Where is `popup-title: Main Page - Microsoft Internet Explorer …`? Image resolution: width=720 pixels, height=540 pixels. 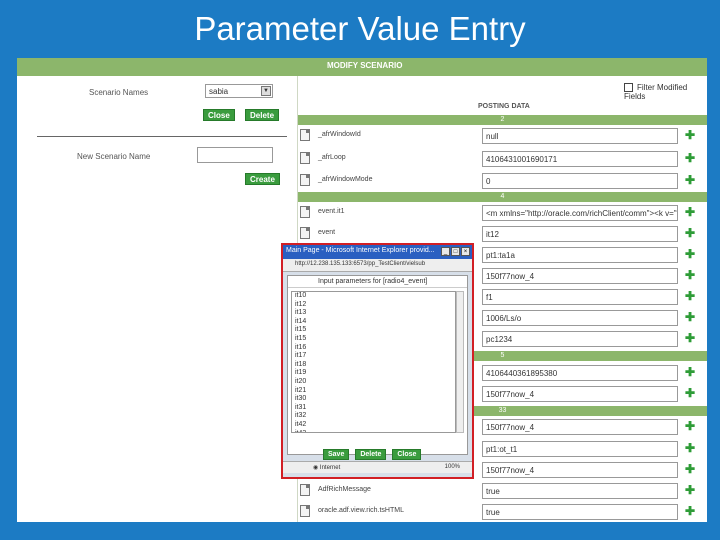
popup-title: Main Page - Microsoft Internet Explorer … is located at coordinates (360, 250).